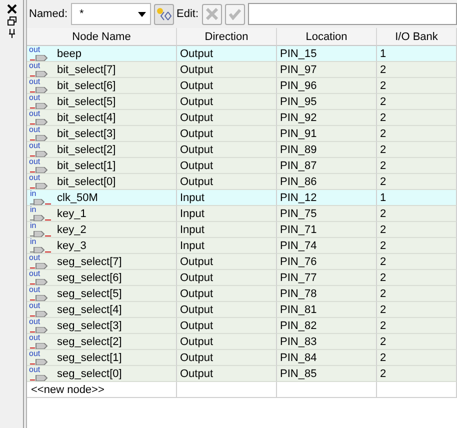  What do you see at coordinates (352, 14) in the screenshot?
I see `edit-field` at bounding box center [352, 14].